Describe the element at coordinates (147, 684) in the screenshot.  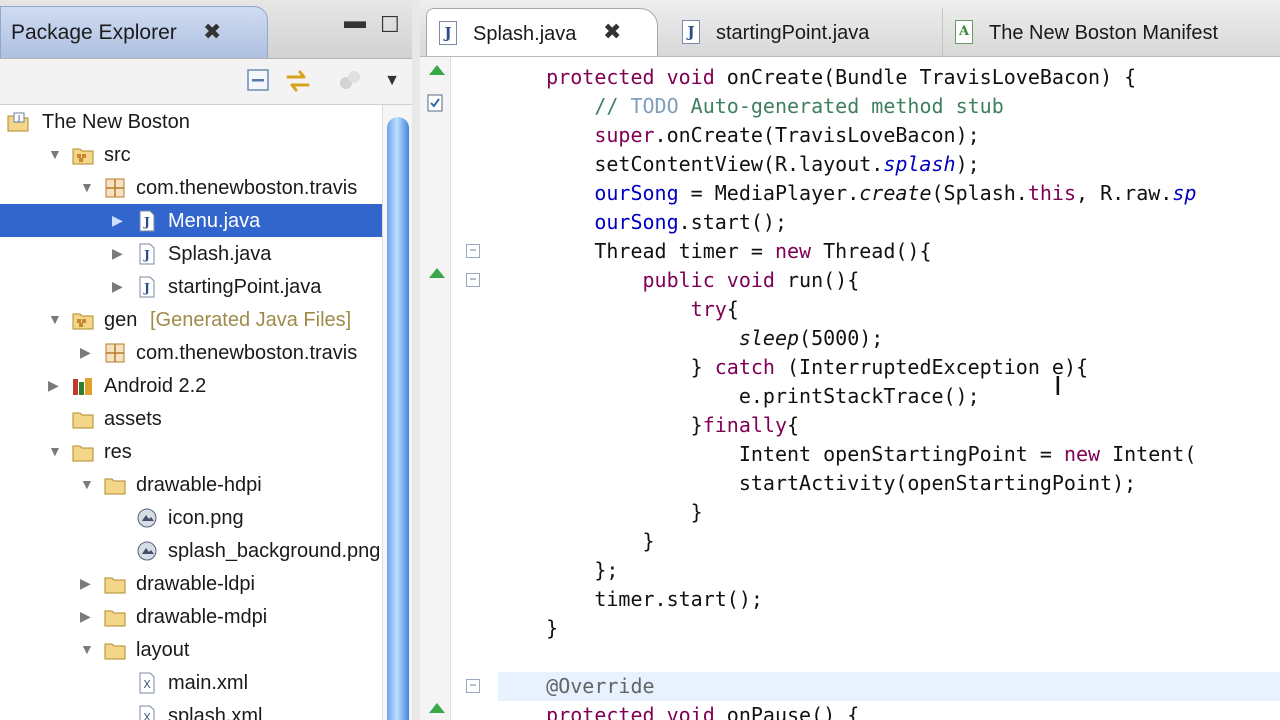
I see `svg-text: X` at that location.